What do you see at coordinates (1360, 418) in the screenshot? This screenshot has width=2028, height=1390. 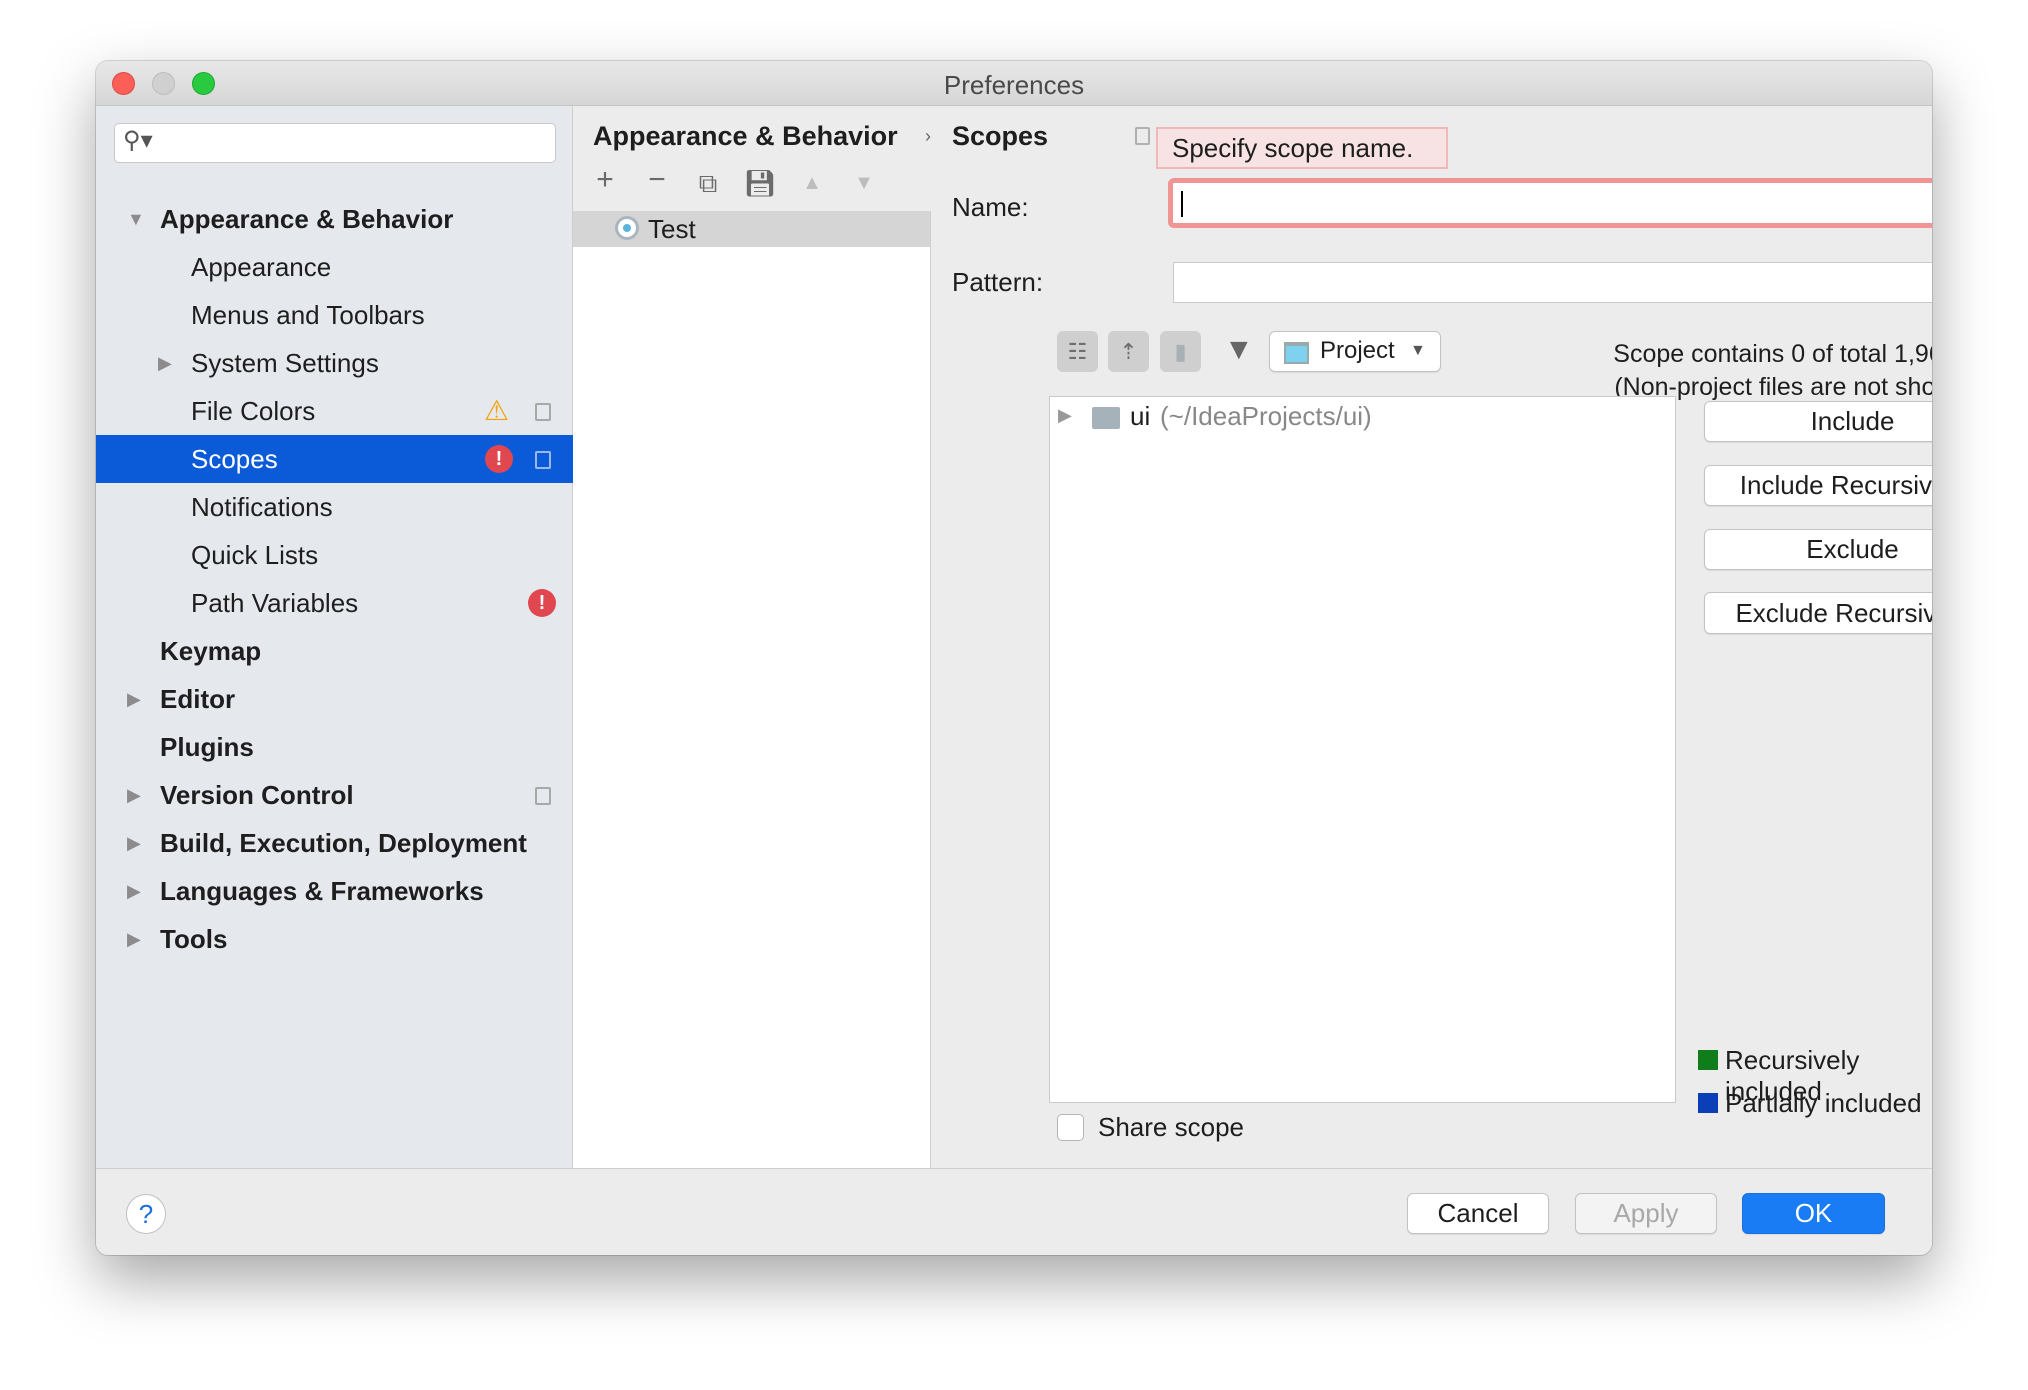 I see `tree-node-ui: ▶ ui (~/IdeaProjects/ui)` at bounding box center [1360, 418].